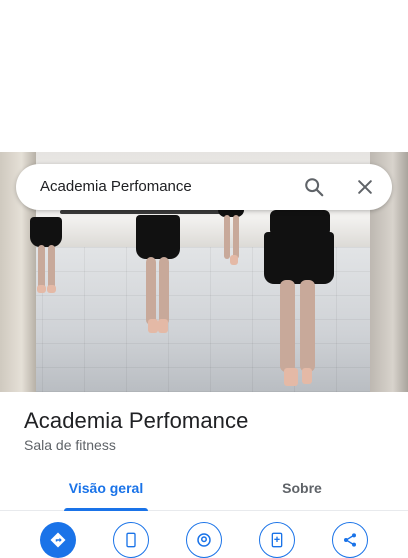 The image size is (408, 558). I want to click on directions-button, so click(58, 540).